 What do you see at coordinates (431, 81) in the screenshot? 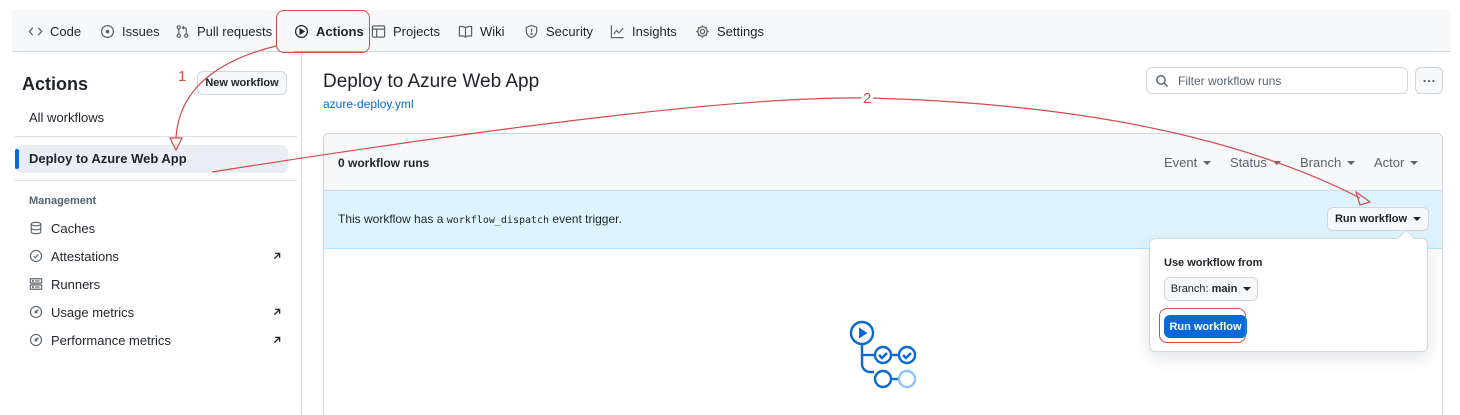
I see `workflow-title: Deploy to Azure Web App` at bounding box center [431, 81].